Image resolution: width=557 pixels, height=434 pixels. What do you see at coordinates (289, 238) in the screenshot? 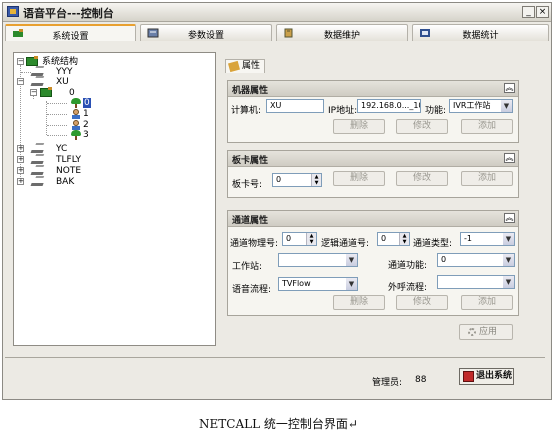
I see `physical-channel-value: 0` at bounding box center [289, 238].